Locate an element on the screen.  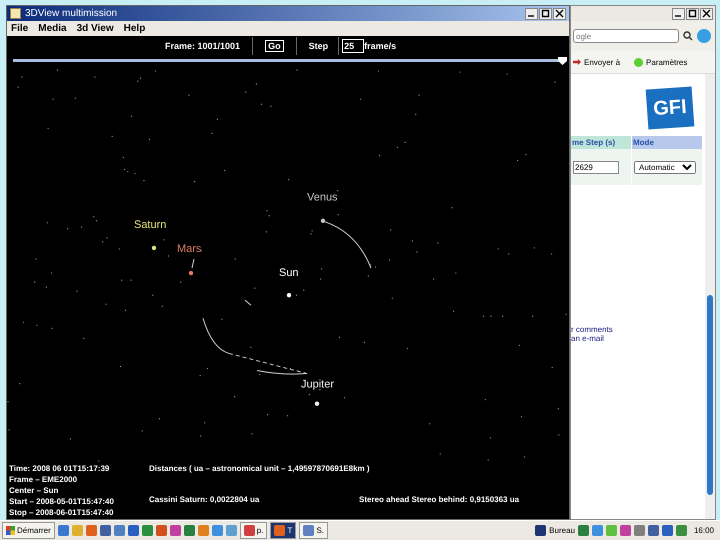
planet-label: Sun is located at coordinates (289, 273).